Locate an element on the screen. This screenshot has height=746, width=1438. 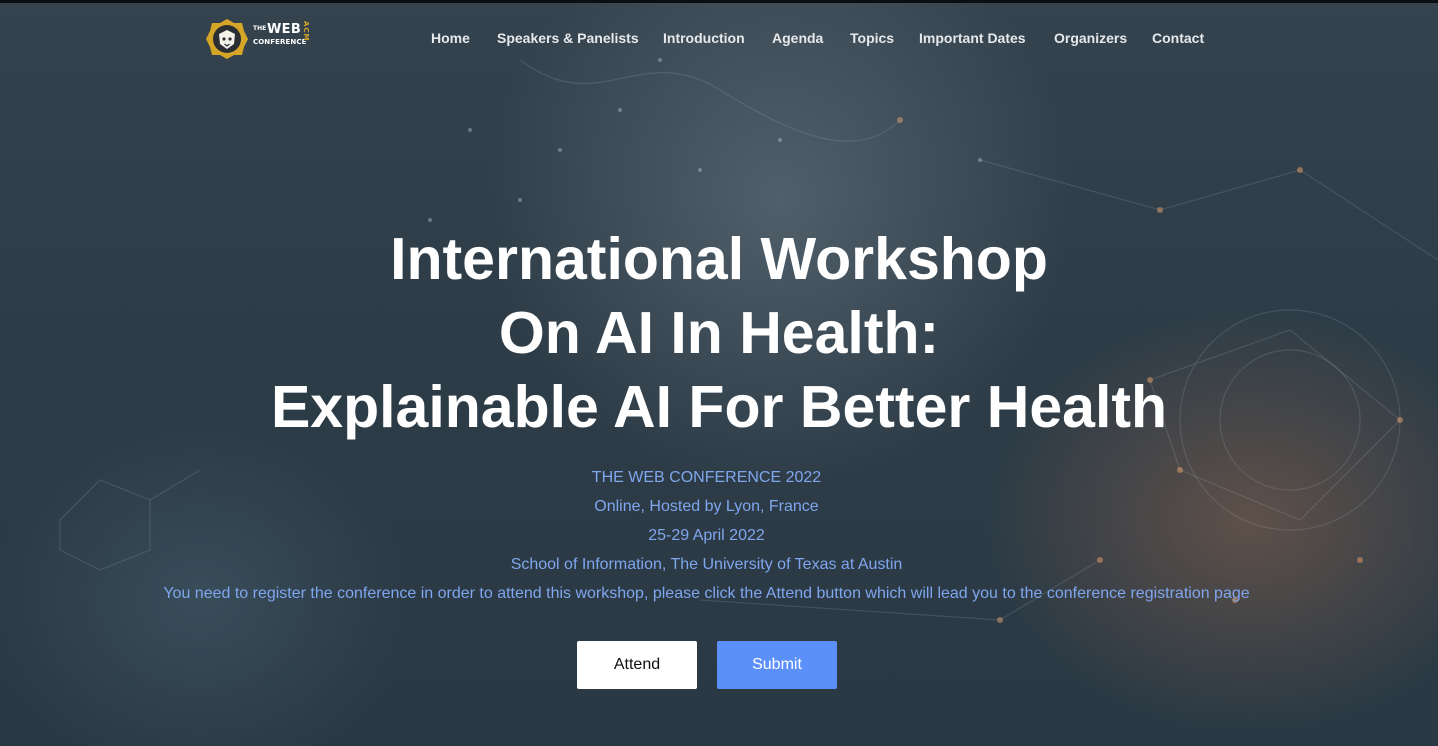
nav-speakers-panelists: Speakers & Panelists is located at coordinates (568, 38).